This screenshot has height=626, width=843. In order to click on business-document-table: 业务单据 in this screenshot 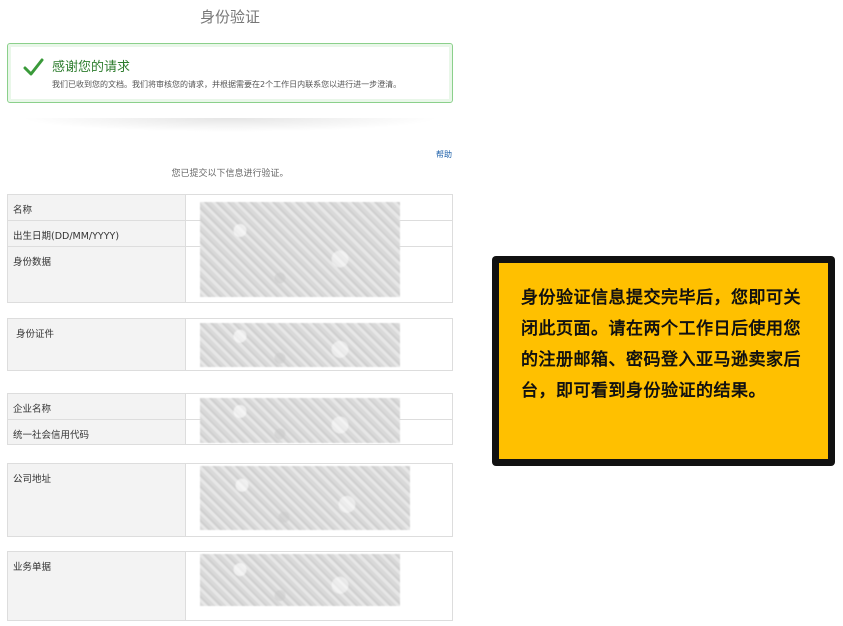, I will do `click(230, 586)`.